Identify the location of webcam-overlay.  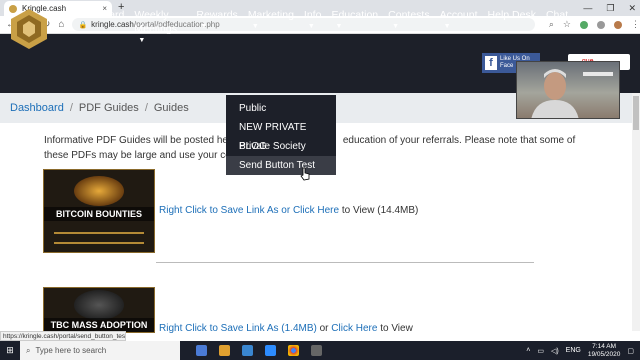
(568, 90).